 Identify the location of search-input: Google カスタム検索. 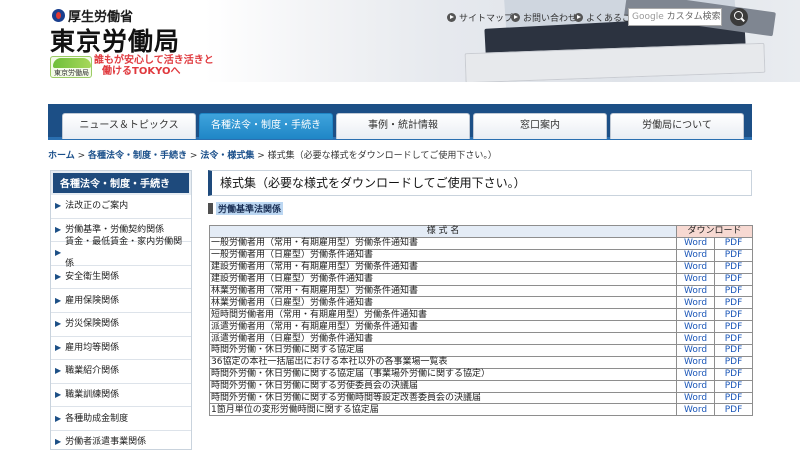
(675, 17).